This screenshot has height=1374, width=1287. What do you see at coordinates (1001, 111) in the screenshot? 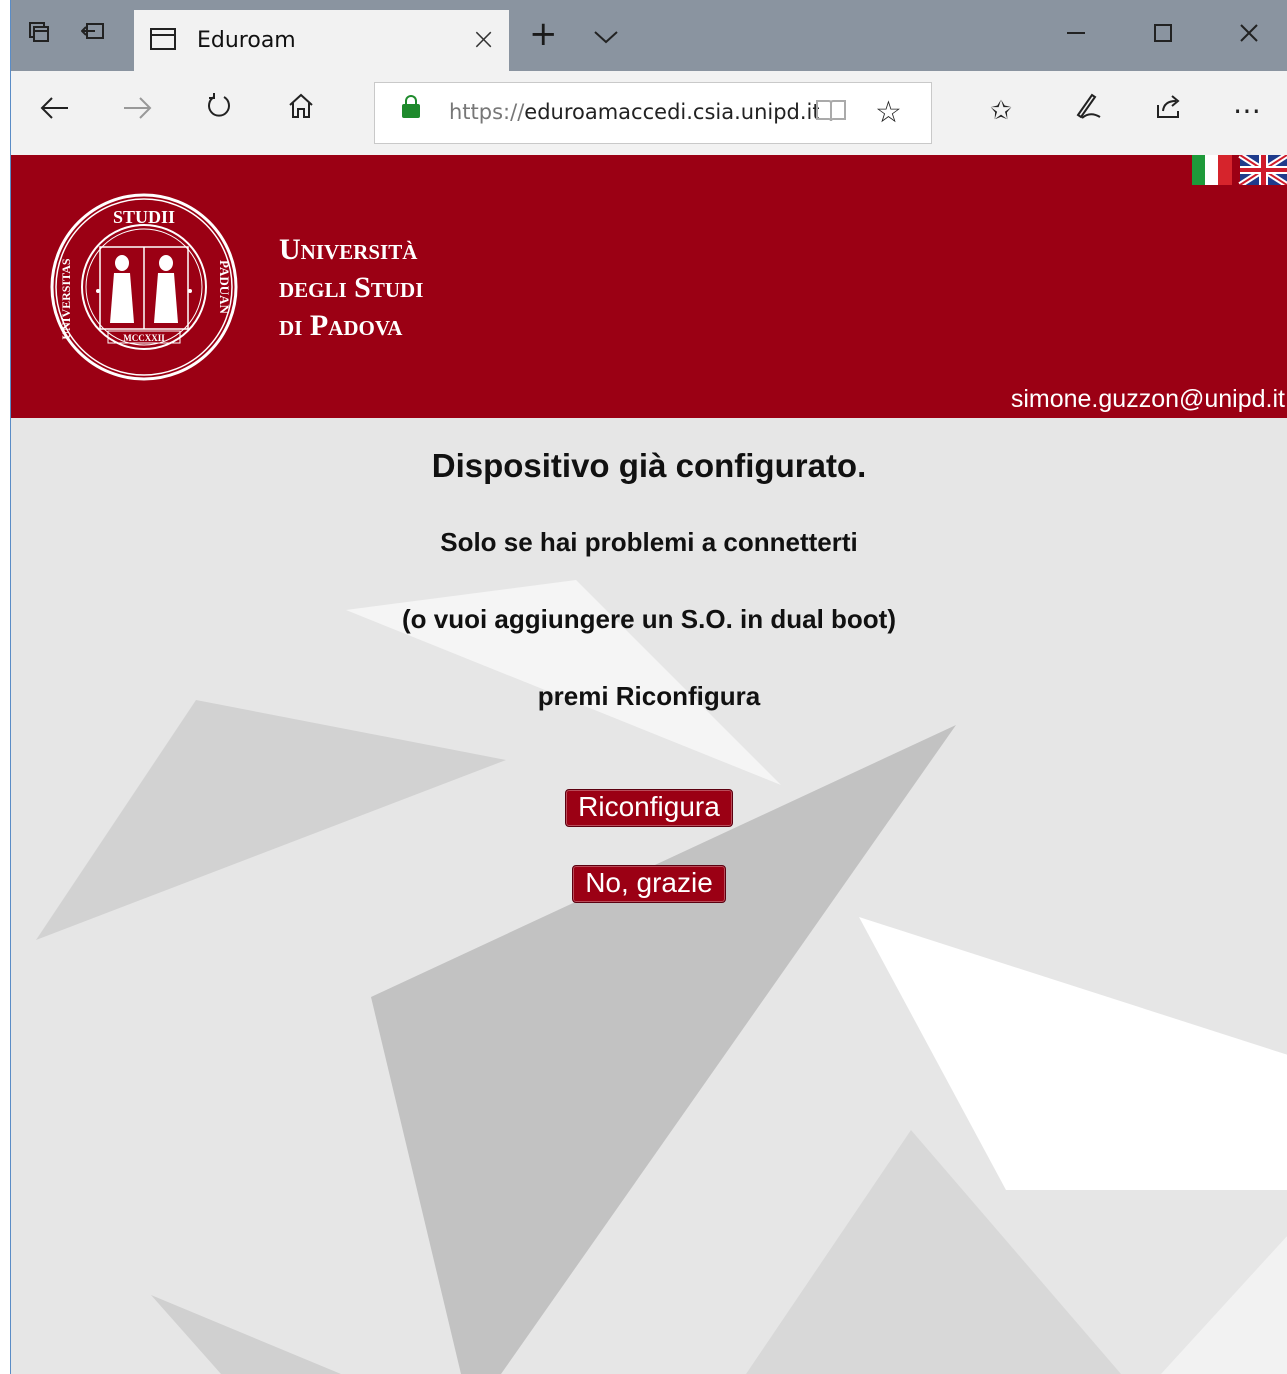
I see `favorites-hub-icon: ✩` at bounding box center [1001, 111].